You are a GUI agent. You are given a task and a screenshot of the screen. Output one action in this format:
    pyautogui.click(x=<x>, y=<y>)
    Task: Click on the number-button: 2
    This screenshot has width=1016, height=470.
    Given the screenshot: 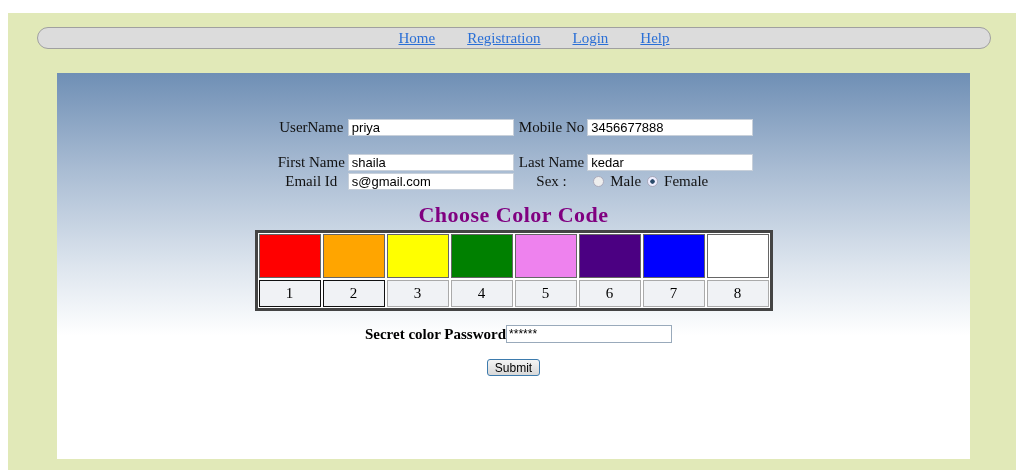 What is the action you would take?
    pyautogui.click(x=353, y=293)
    